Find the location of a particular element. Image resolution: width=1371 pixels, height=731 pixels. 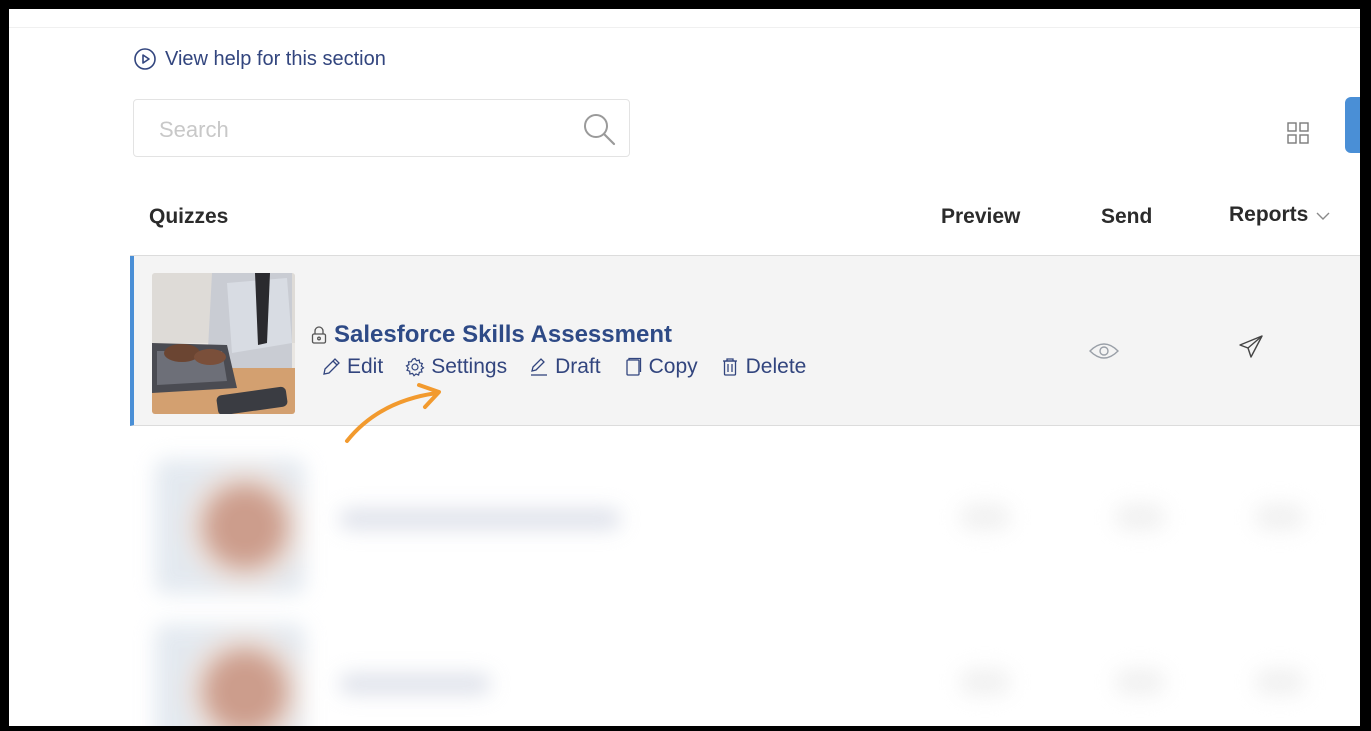

header-divider is located at coordinates (684, 27).